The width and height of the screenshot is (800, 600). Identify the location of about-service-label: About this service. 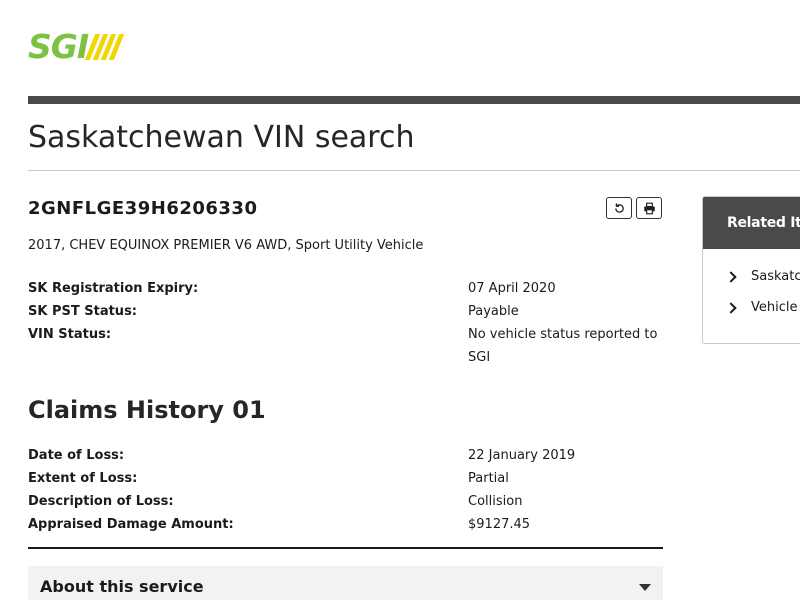
(122, 586).